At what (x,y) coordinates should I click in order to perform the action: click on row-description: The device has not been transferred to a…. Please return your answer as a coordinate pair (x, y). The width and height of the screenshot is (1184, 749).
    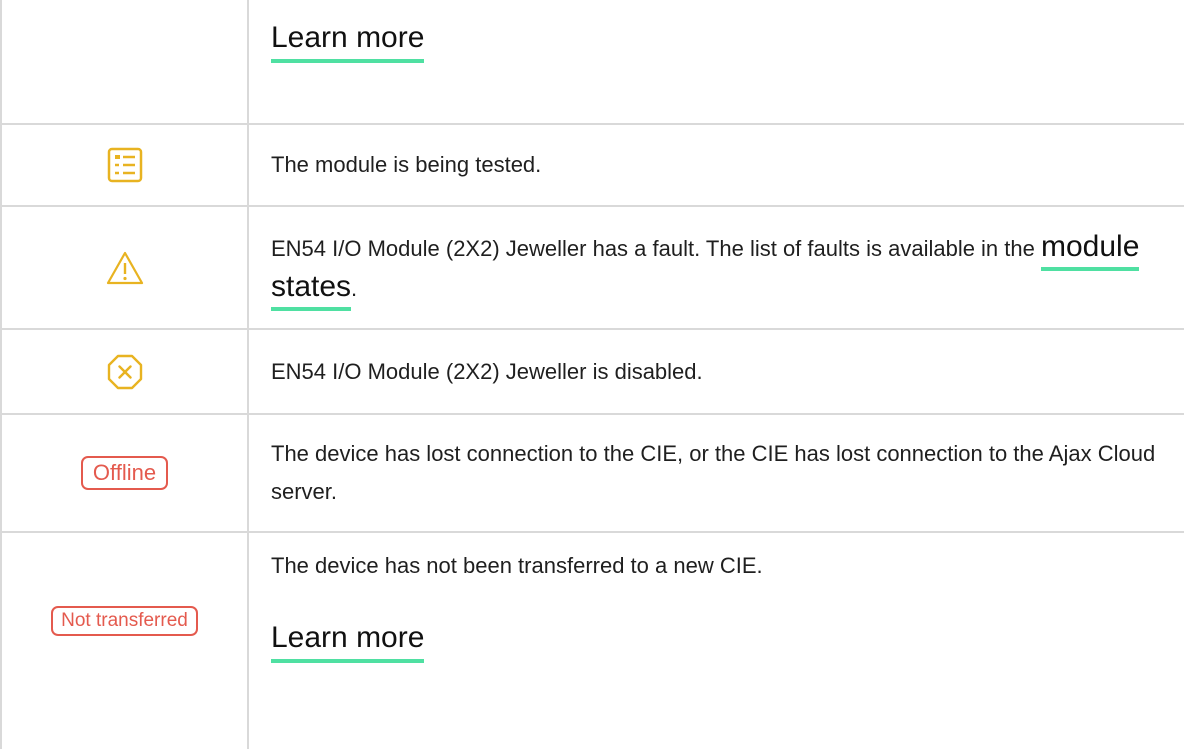
    Looking at the image, I should click on (517, 565).